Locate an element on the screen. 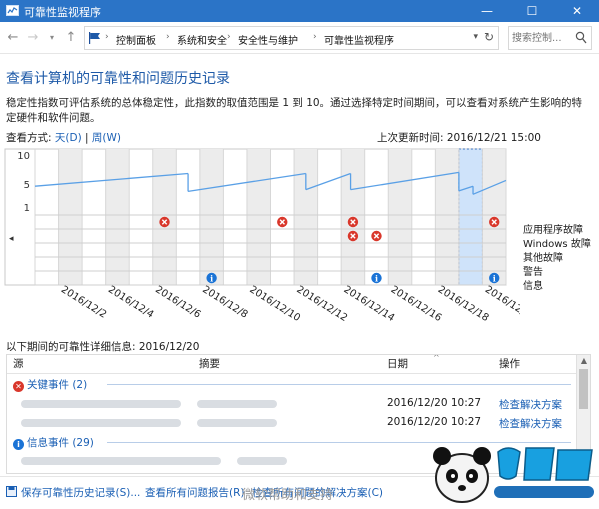 The height and width of the screenshot is (509, 599). y-tick-label: 10 is located at coordinates (23, 156).